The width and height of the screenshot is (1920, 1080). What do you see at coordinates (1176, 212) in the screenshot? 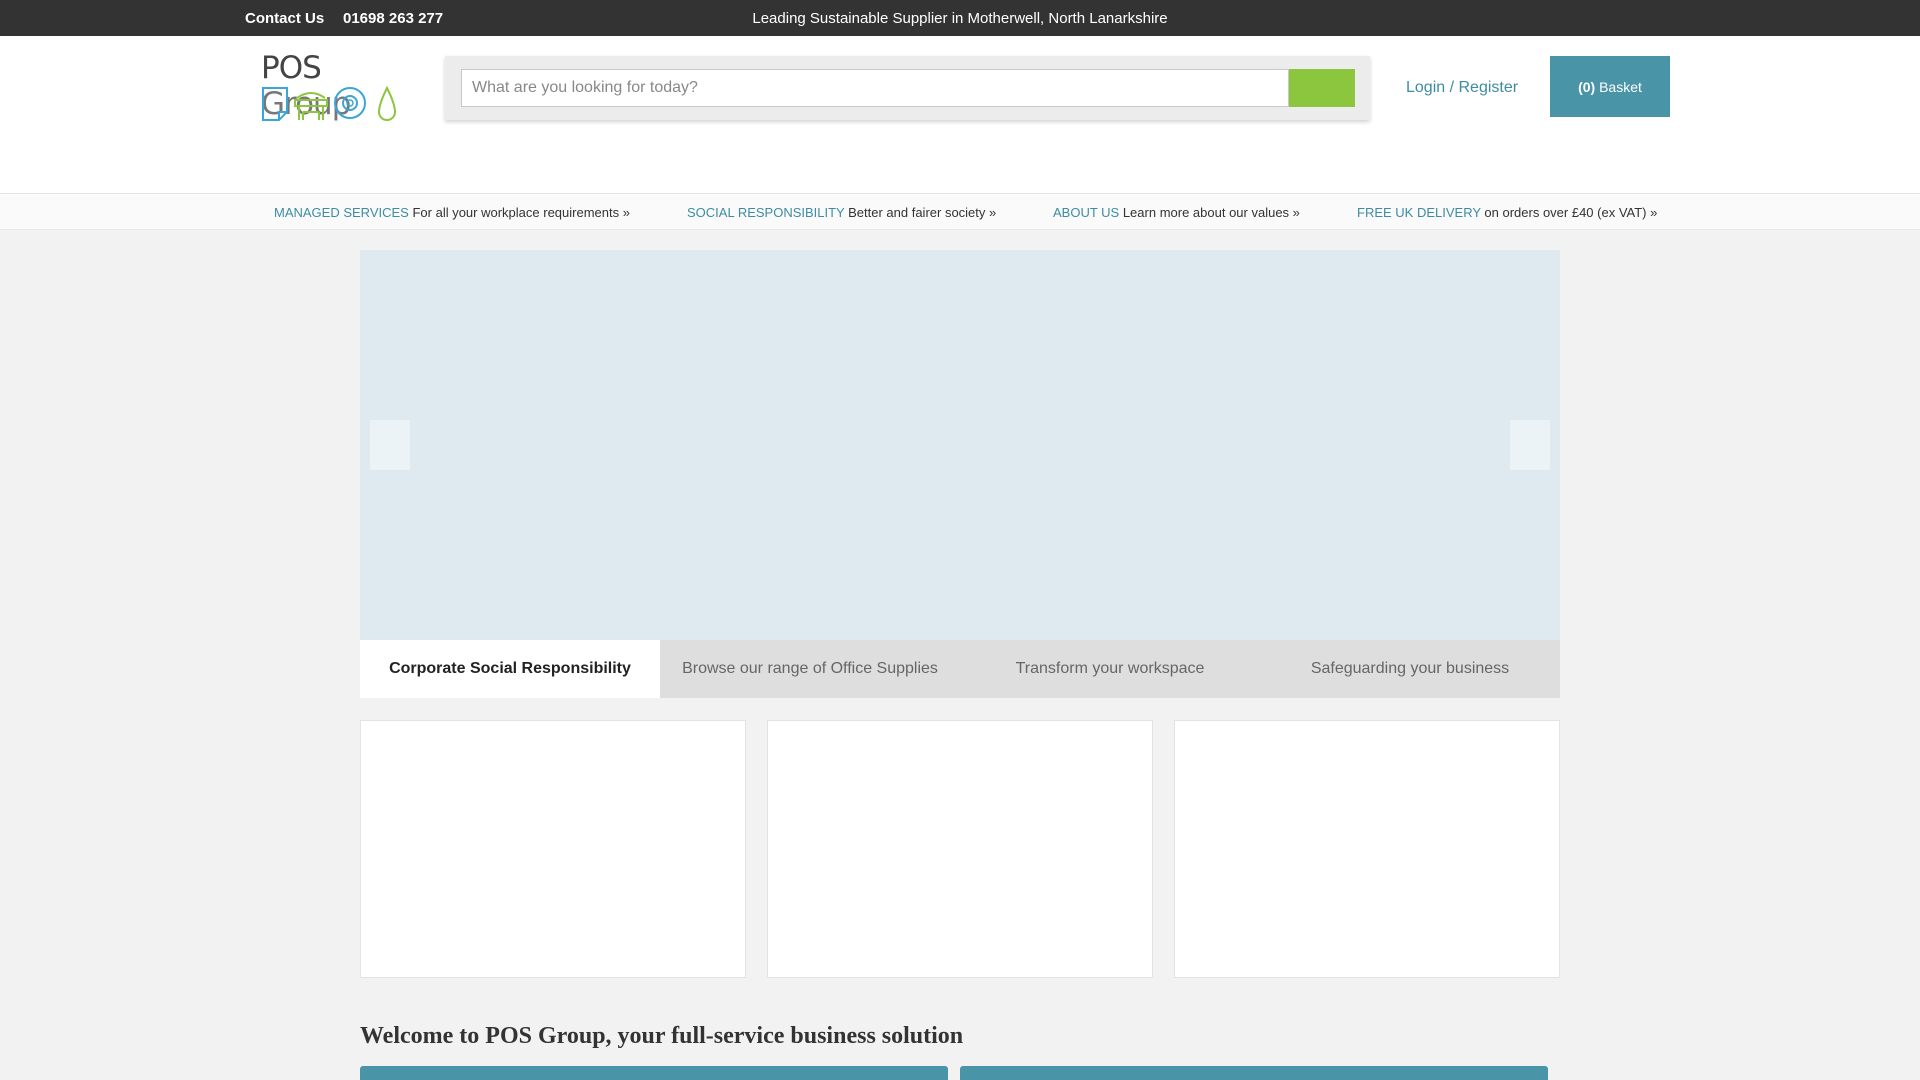
I see `usp-about-us: About Us Learn more about our values »` at bounding box center [1176, 212].